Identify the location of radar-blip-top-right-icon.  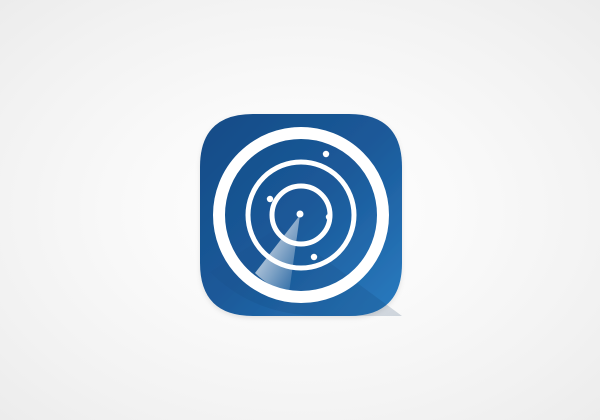
(326, 154).